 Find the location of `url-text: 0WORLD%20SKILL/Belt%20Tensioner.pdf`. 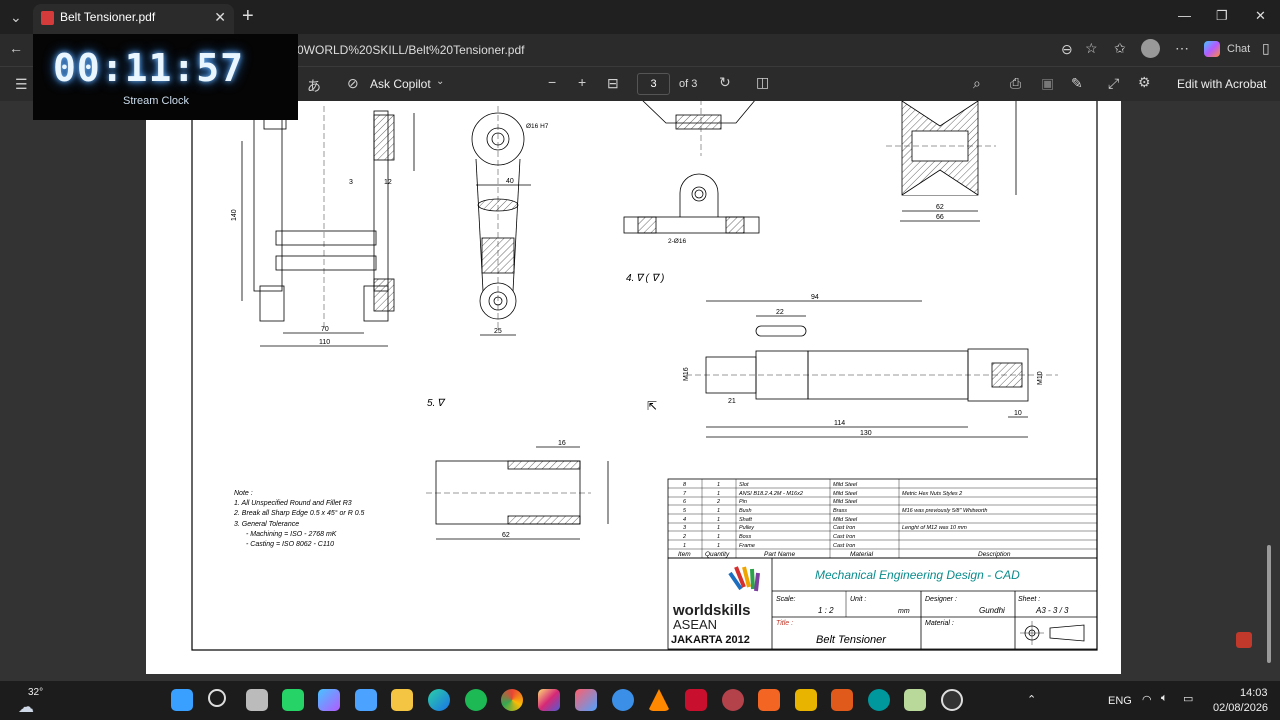

url-text: 0WORLD%20SKILL/Belt%20Tensioner.pdf is located at coordinates (410, 50).